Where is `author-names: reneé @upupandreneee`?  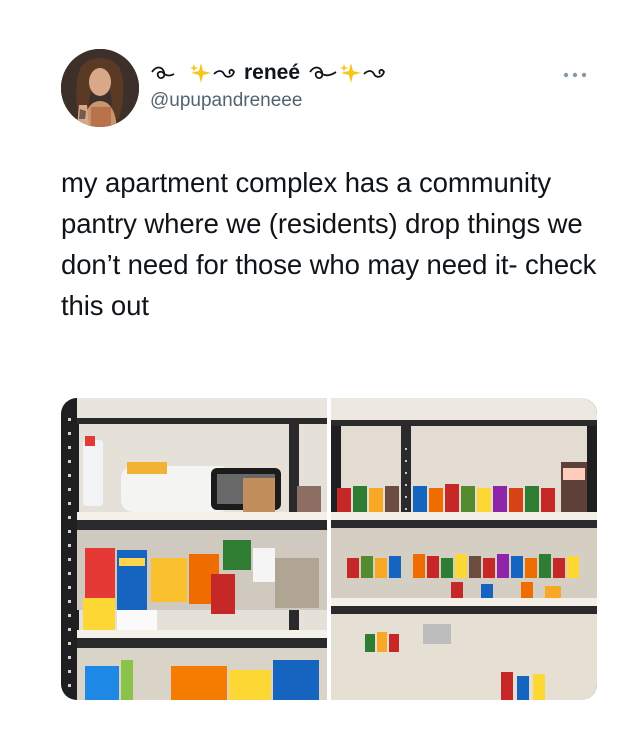
author-names: reneé @upupandreneee is located at coordinates (269, 86).